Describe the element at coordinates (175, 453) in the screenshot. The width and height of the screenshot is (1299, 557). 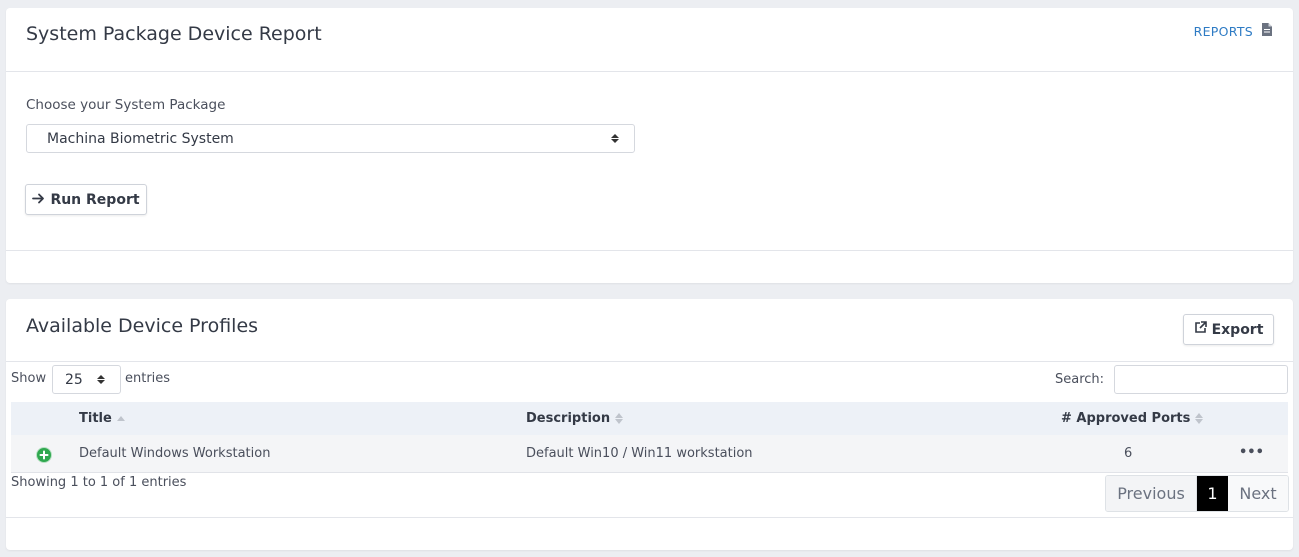
I see `row-title: Default Windows Workstation` at that location.